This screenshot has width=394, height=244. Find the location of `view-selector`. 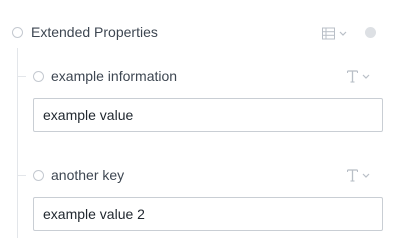

view-selector is located at coordinates (334, 33).